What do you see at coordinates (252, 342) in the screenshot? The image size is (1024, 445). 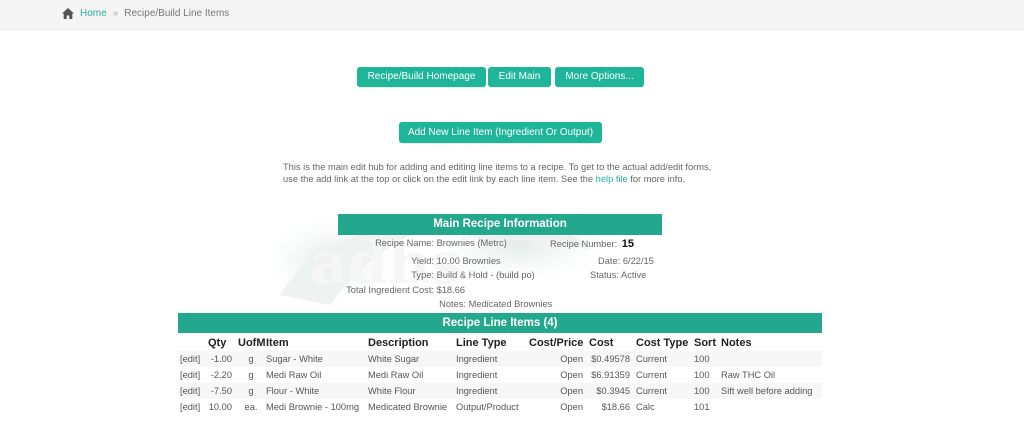 I see `col-uofm: UofM` at bounding box center [252, 342].